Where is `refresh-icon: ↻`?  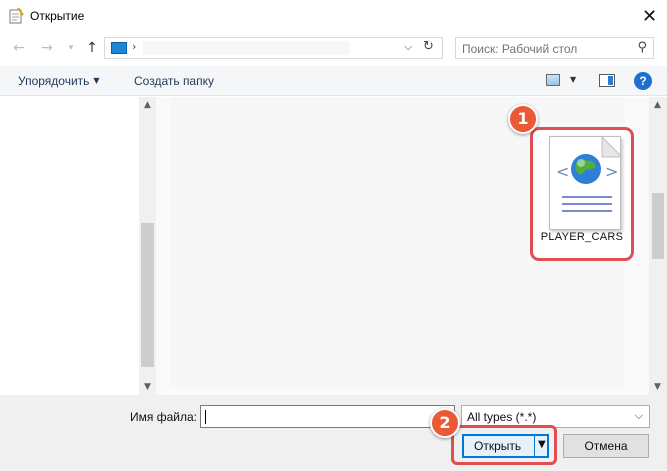
refresh-icon: ↻ is located at coordinates (428, 46).